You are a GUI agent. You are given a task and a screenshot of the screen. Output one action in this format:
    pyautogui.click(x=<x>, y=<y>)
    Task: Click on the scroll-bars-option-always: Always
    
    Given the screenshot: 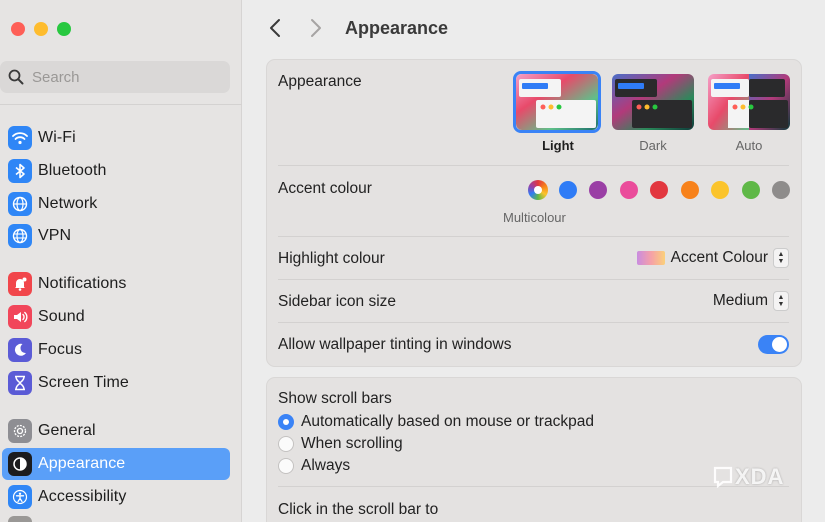 What is the action you would take?
    pyautogui.click(x=314, y=466)
    